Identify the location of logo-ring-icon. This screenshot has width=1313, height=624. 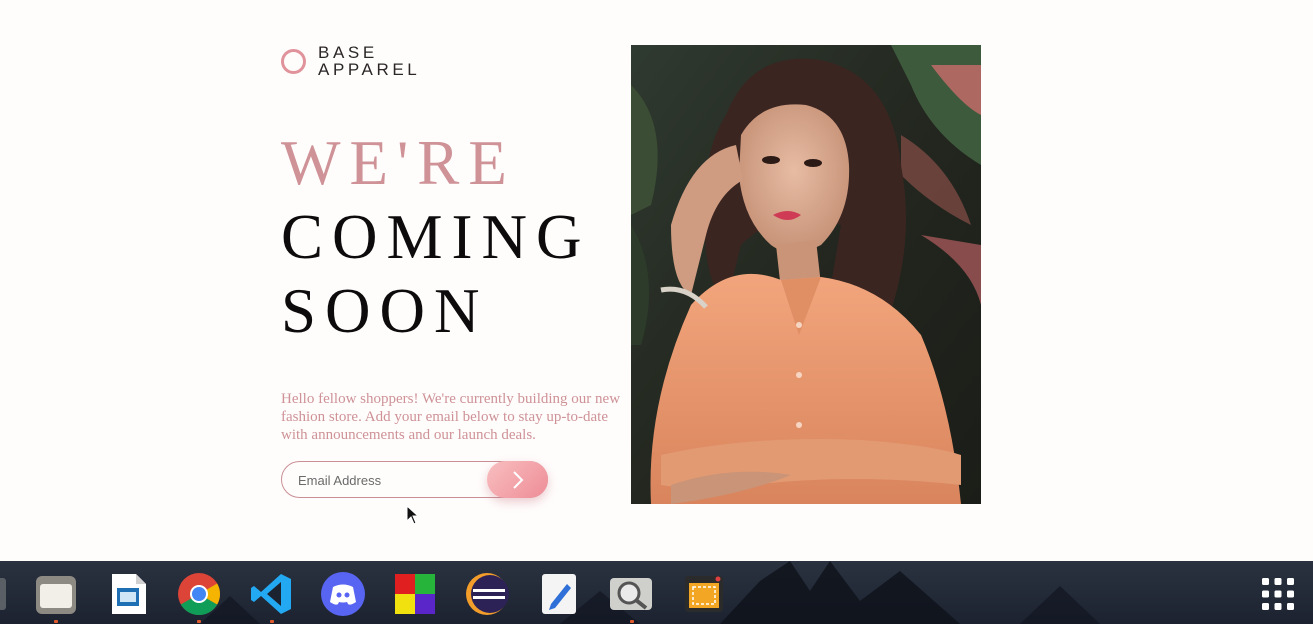
(293, 61).